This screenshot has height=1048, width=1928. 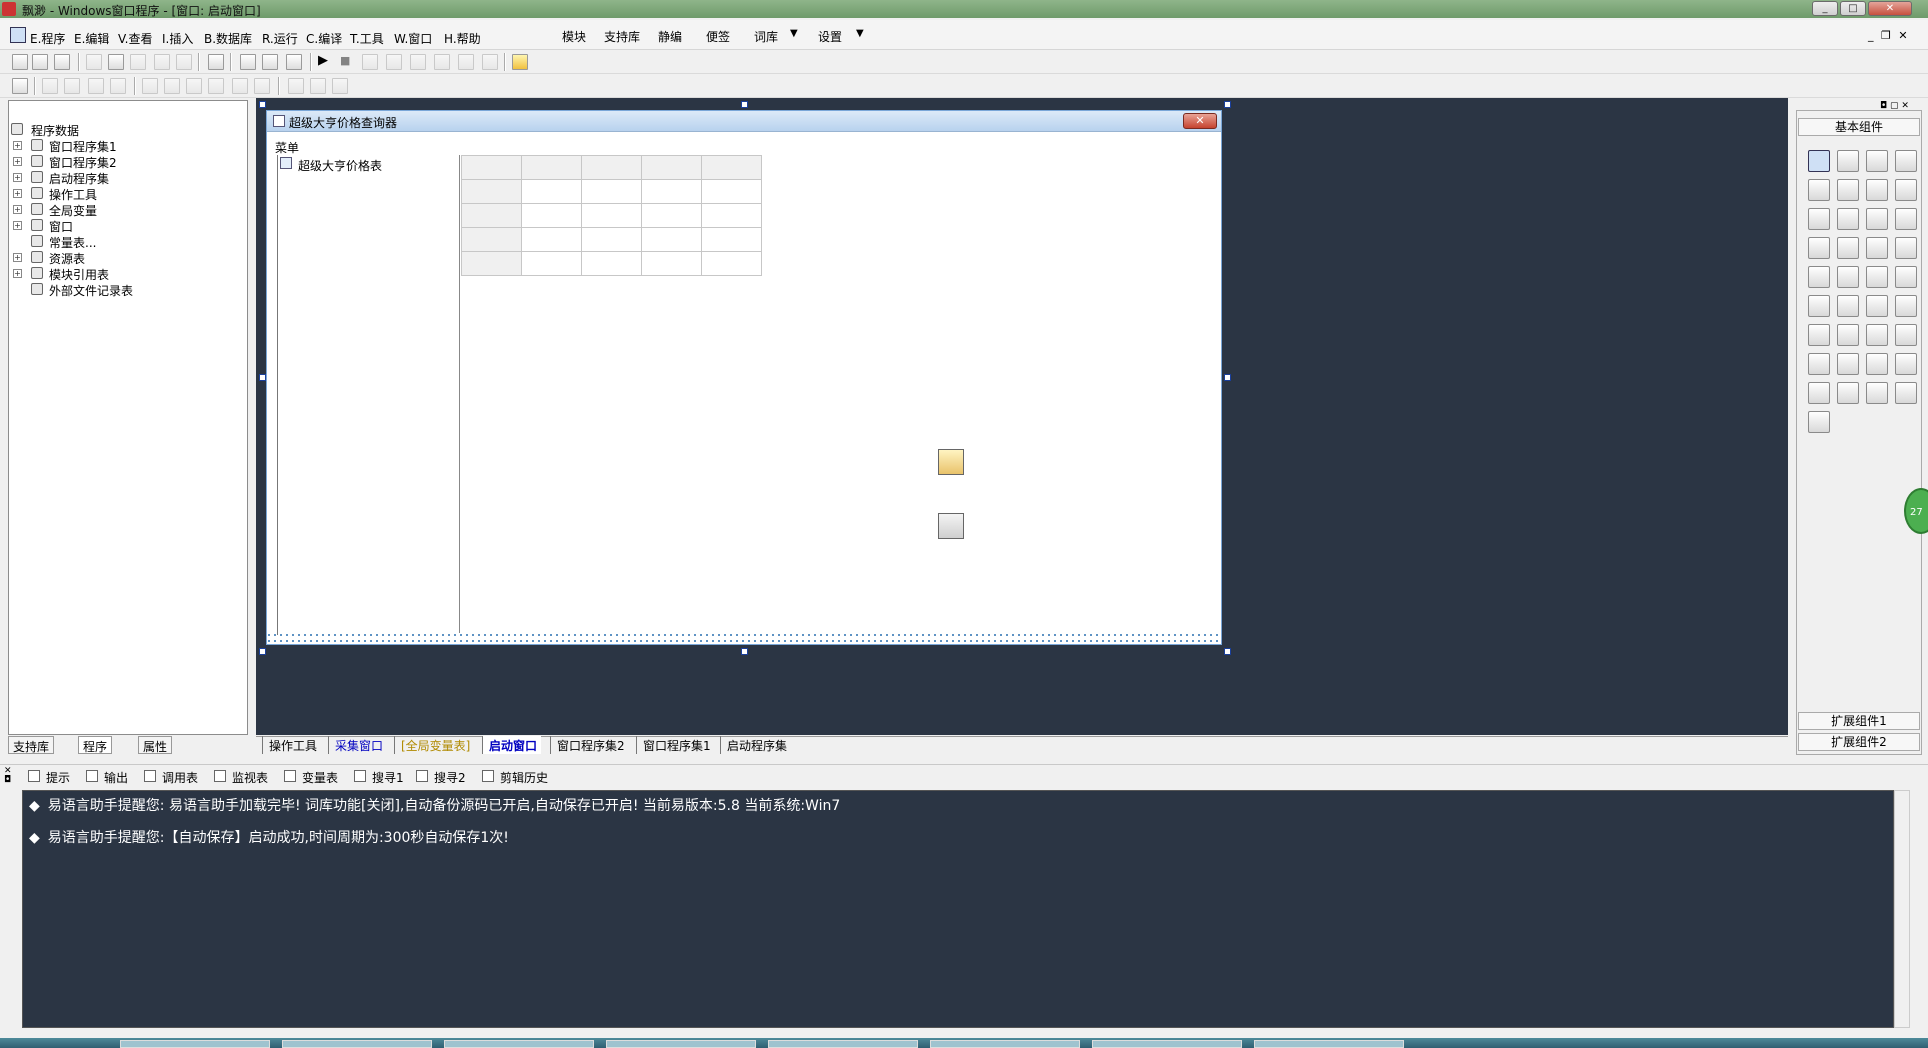 What do you see at coordinates (20, 86) in the screenshot?
I see `grid-icon` at bounding box center [20, 86].